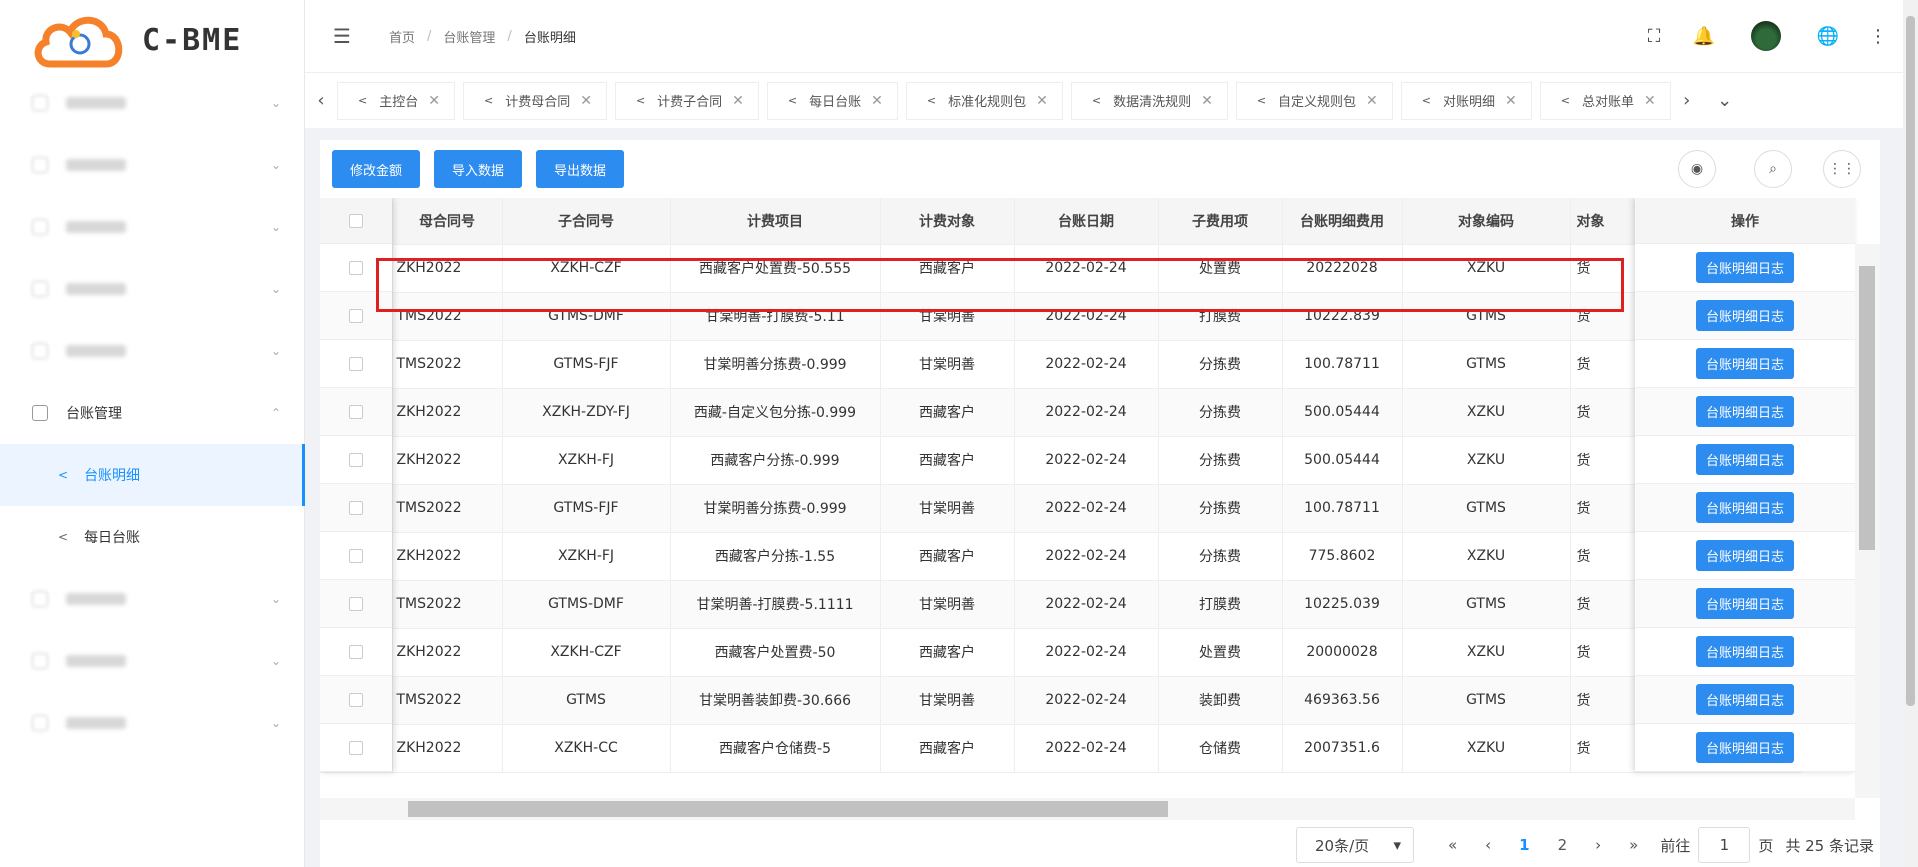 This screenshot has height=867, width=1918. What do you see at coordinates (1342, 221) in the screenshot?
I see `header-detail-fee: 台账明细费用` at bounding box center [1342, 221].